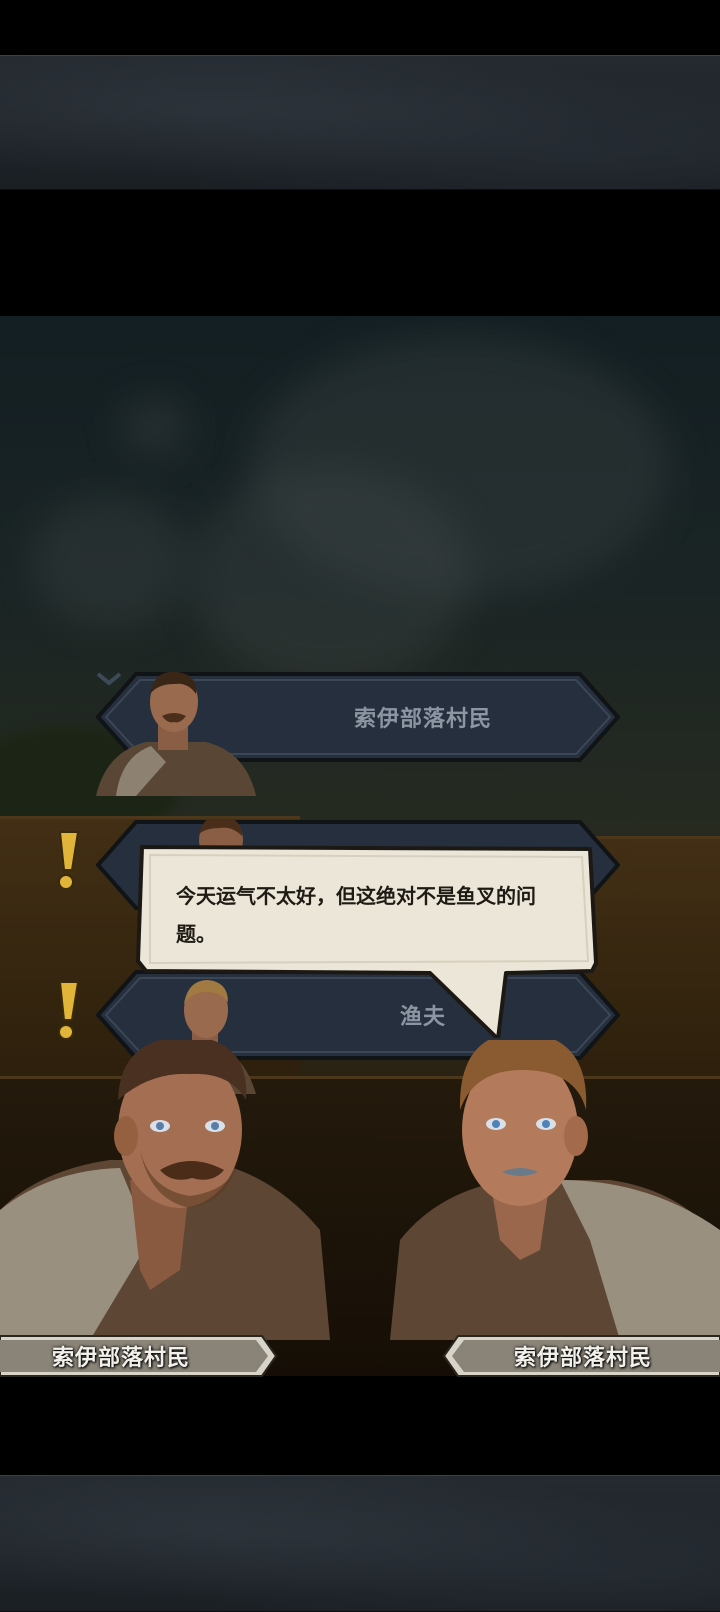 This screenshot has height=1612, width=720. Describe the element at coordinates (176, 734) in the screenshot. I see `villager-portrait-icon` at that location.